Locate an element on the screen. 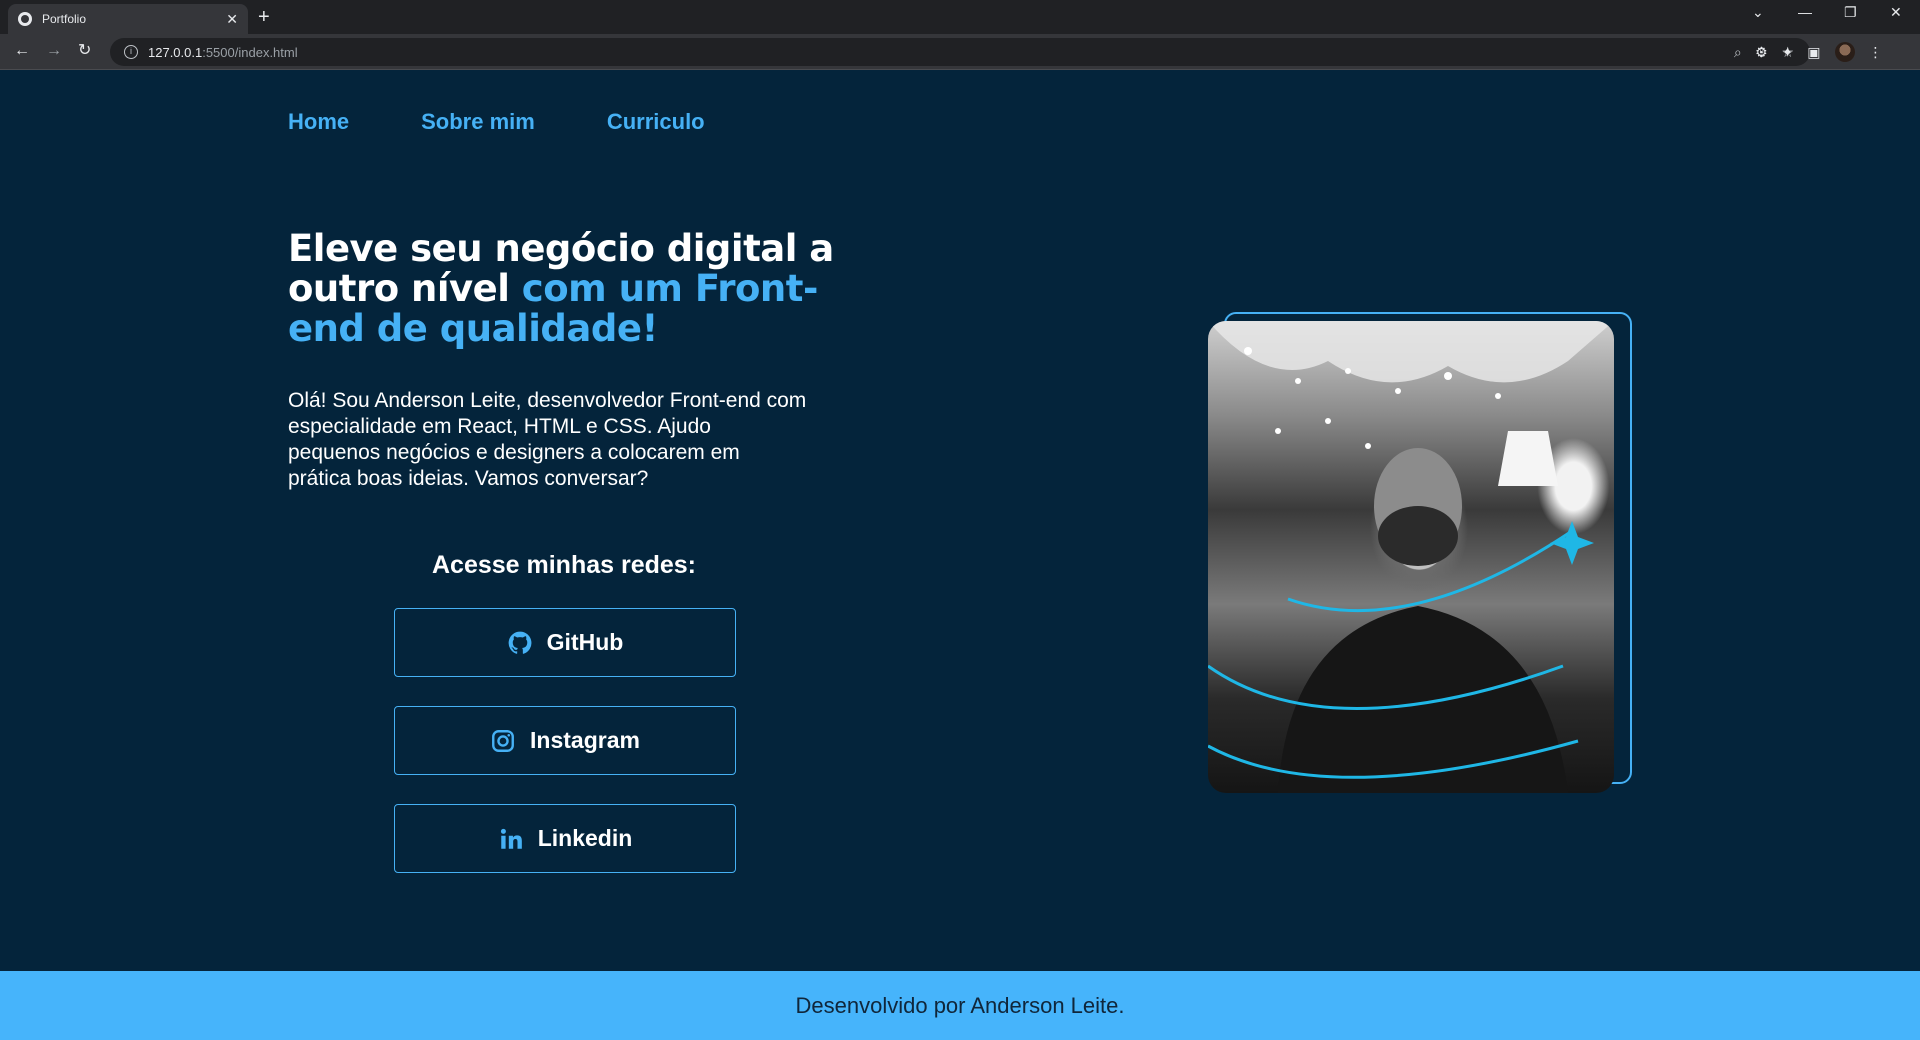 Image resolution: width=1920 pixels, height=1040 pixels. main-nav: Home Sobre mim Curriculo is located at coordinates (496, 122).